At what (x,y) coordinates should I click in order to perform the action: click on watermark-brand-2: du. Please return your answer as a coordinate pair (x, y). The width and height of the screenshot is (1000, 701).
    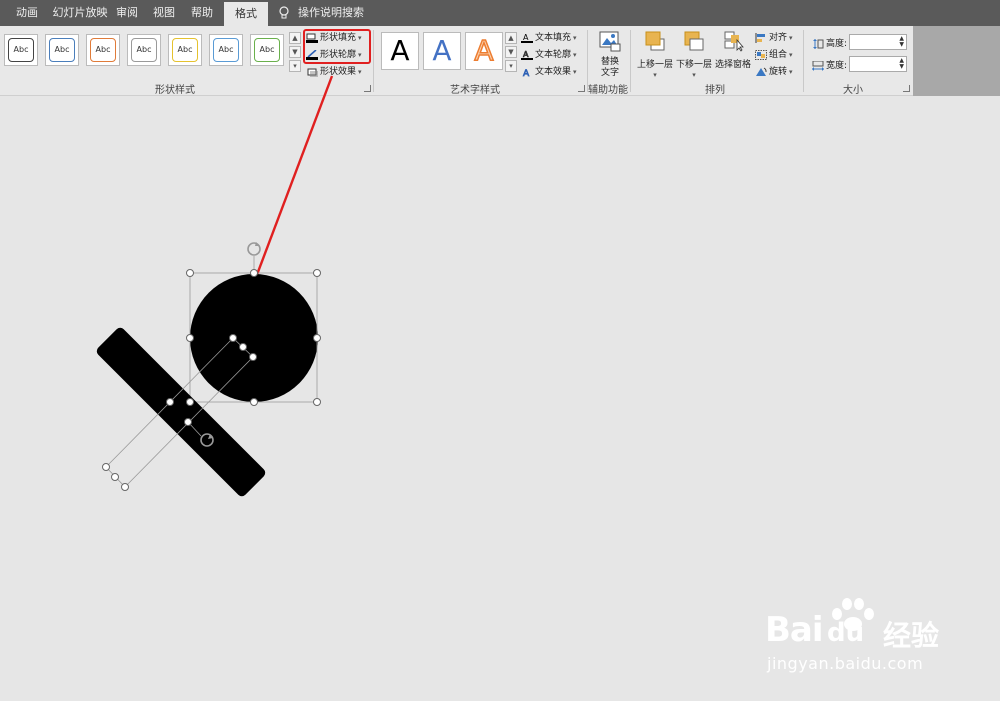
    Looking at the image, I should click on (846, 633).